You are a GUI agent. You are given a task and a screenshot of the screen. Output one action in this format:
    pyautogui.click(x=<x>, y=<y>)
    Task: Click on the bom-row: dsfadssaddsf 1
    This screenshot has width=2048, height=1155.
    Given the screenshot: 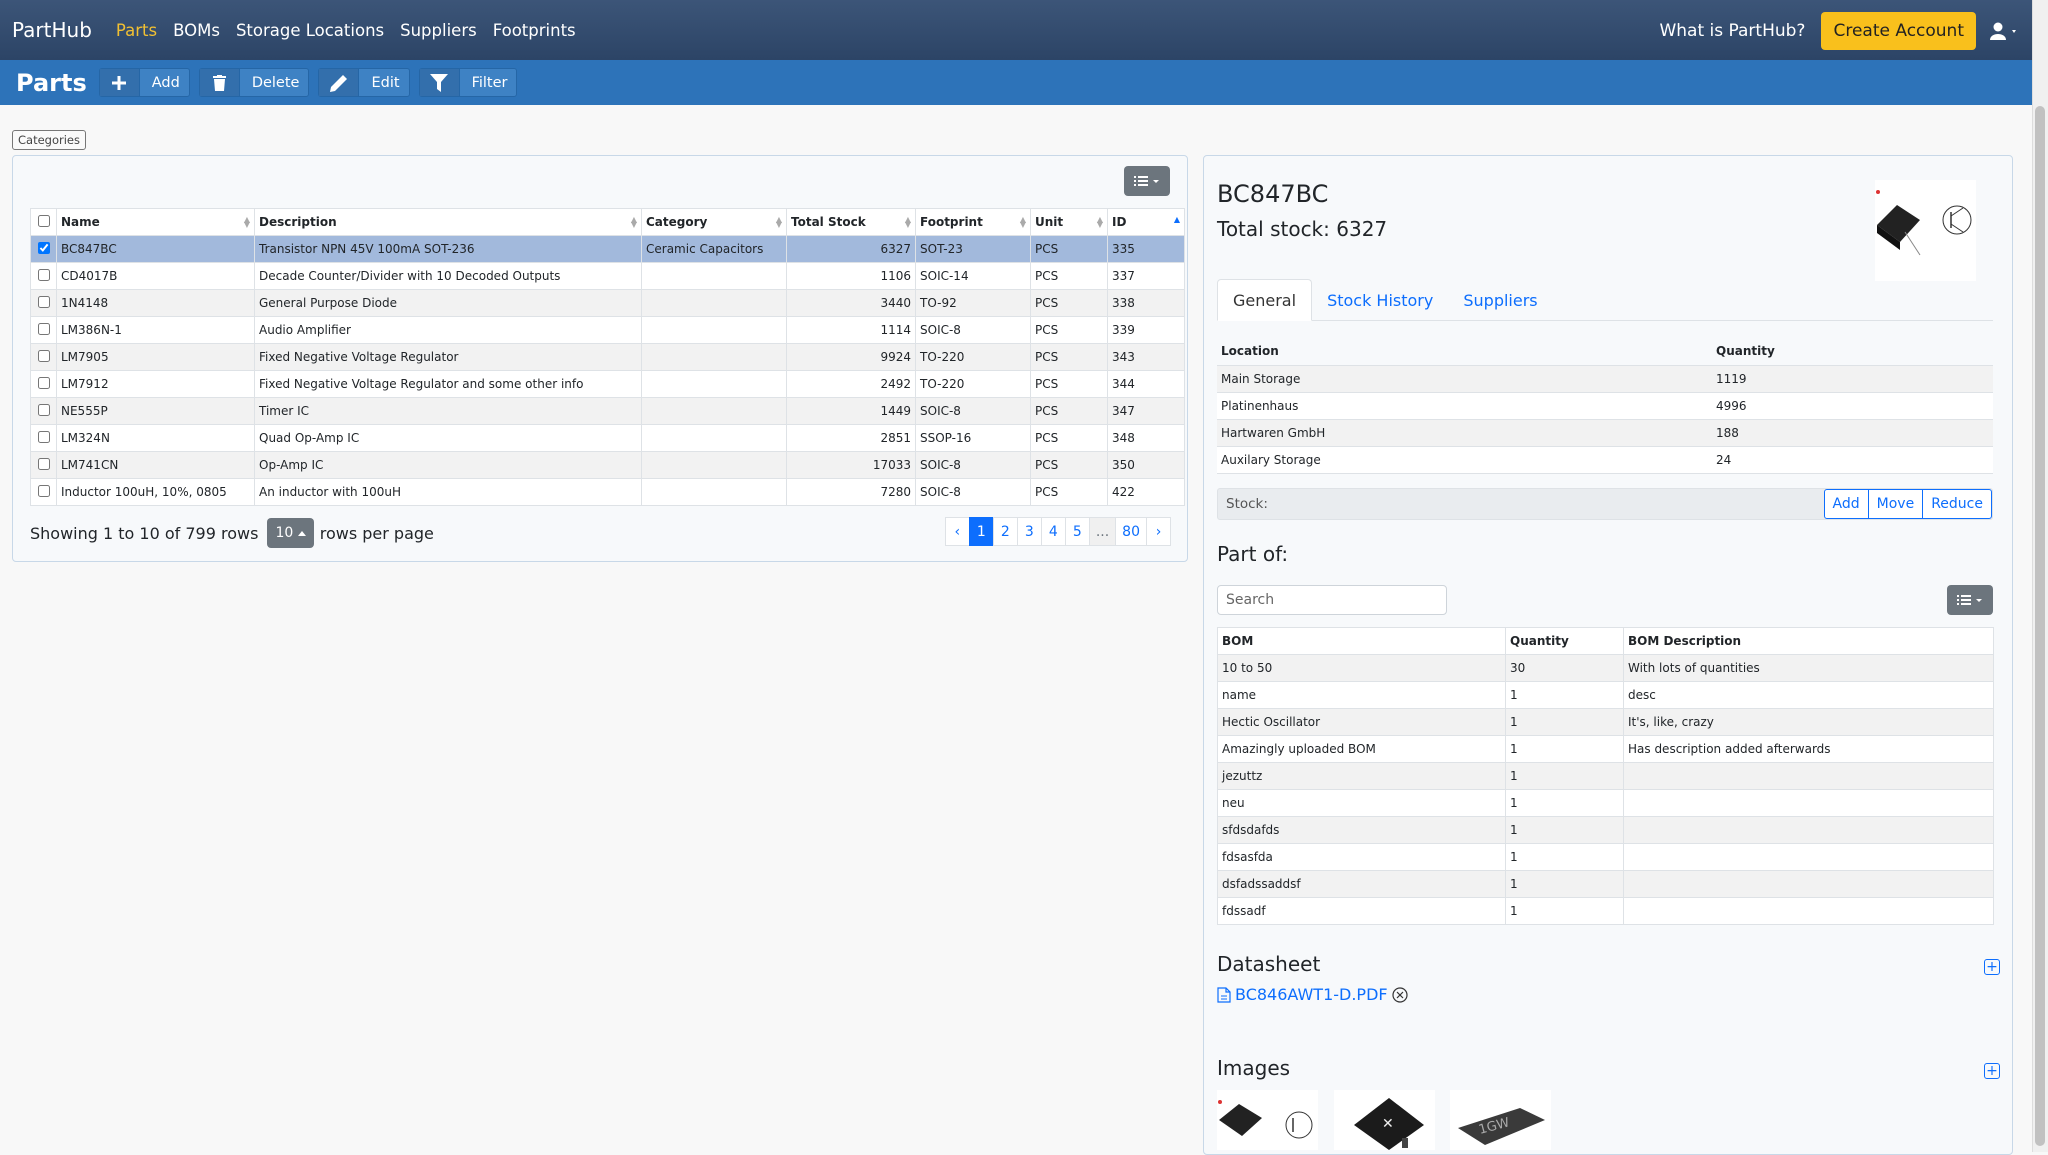 What is the action you would take?
    pyautogui.click(x=1605, y=884)
    